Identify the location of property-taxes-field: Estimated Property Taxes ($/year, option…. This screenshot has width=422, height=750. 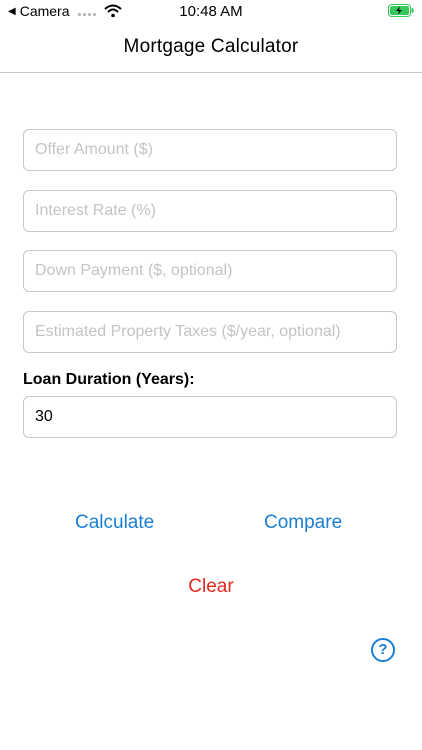
(210, 332).